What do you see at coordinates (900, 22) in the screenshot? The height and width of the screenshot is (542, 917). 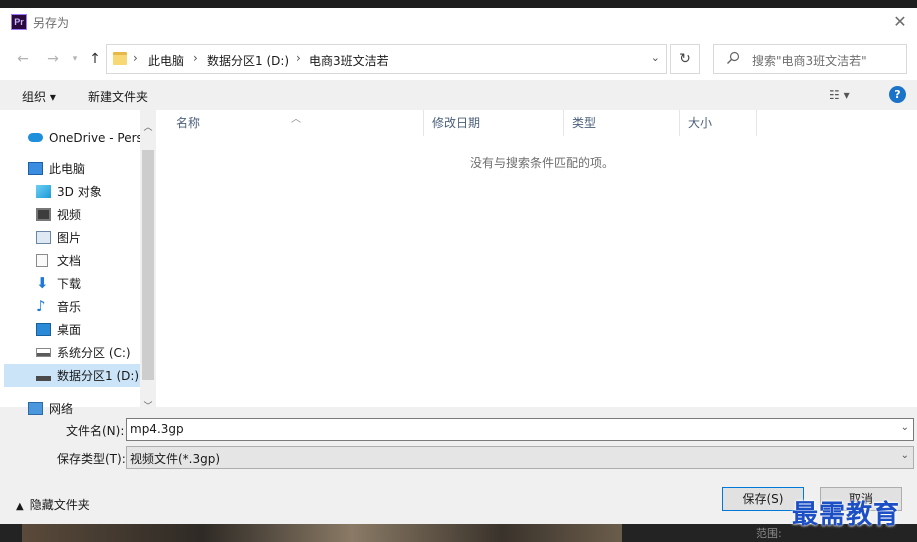 I see `close-icon: ✕` at bounding box center [900, 22].